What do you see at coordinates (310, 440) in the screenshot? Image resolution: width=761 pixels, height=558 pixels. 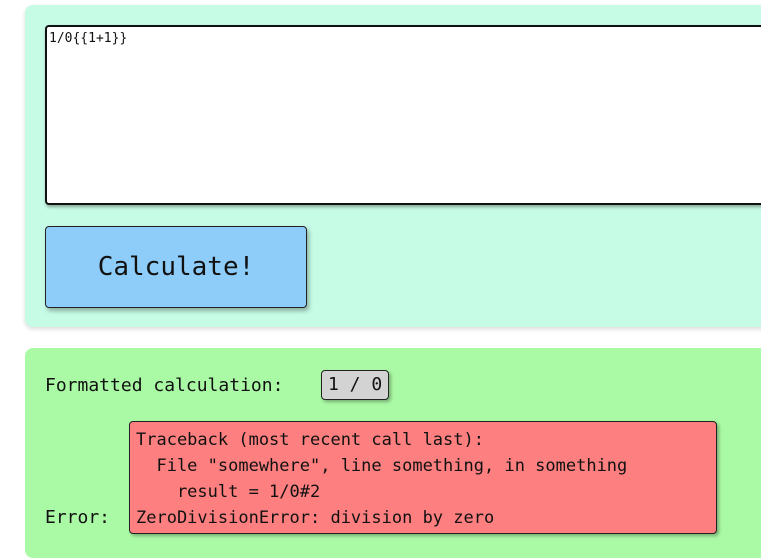 I see `traceback-line: Traceback (most recent call last):` at bounding box center [310, 440].